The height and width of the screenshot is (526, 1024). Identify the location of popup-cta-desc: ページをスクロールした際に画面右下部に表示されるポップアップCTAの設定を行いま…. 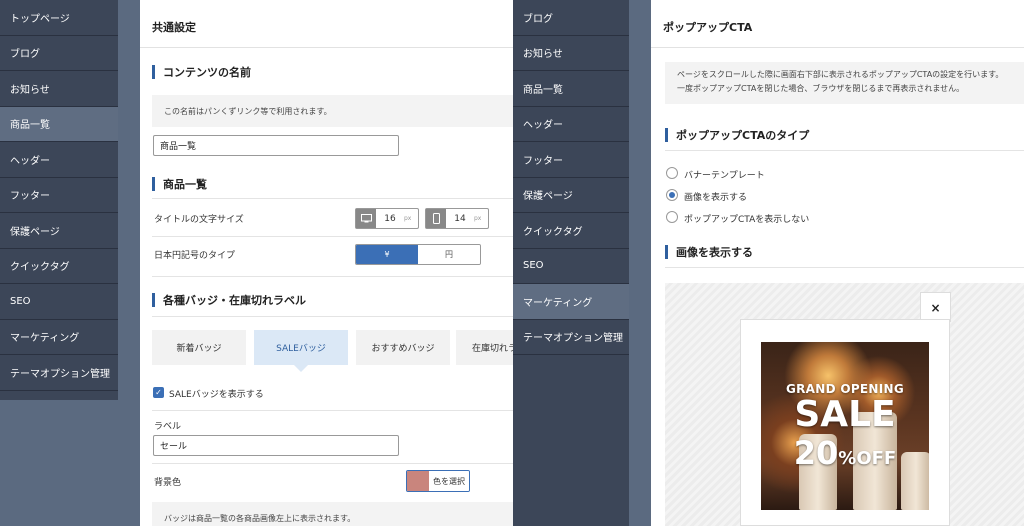
(844, 83).